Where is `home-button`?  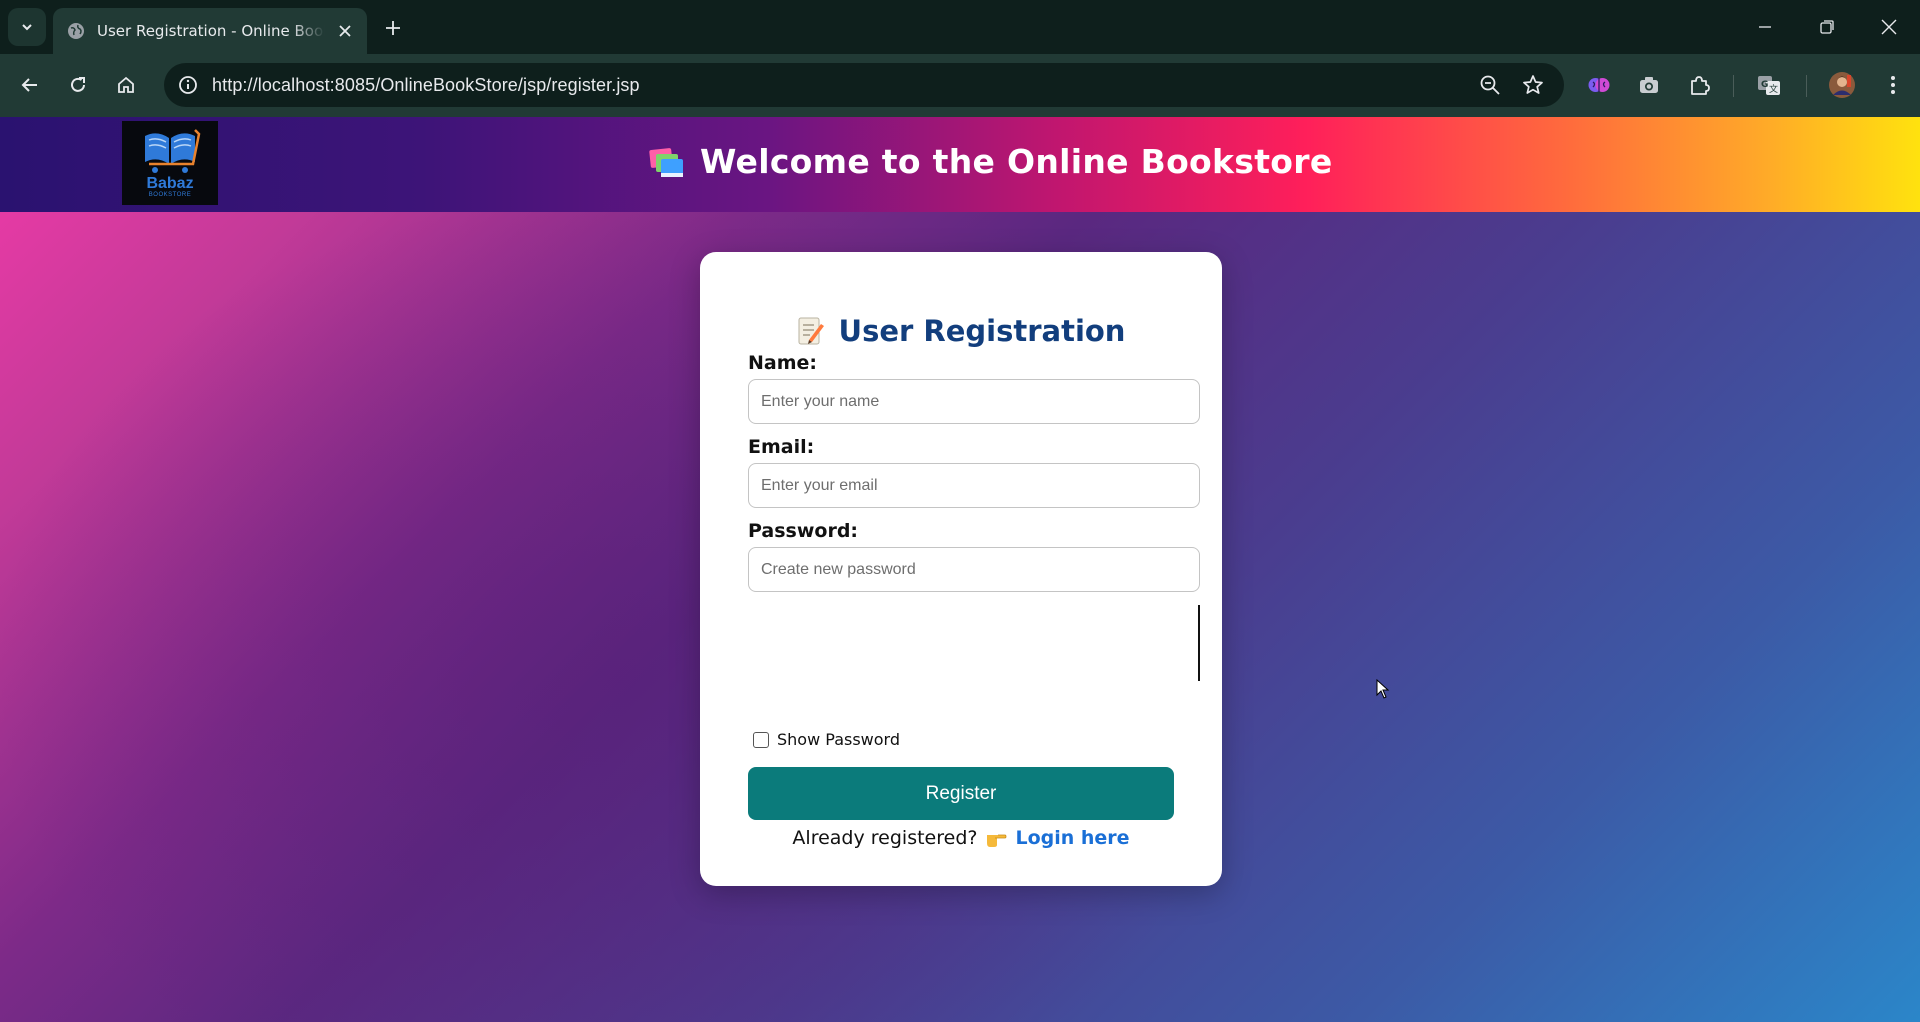 home-button is located at coordinates (126, 85).